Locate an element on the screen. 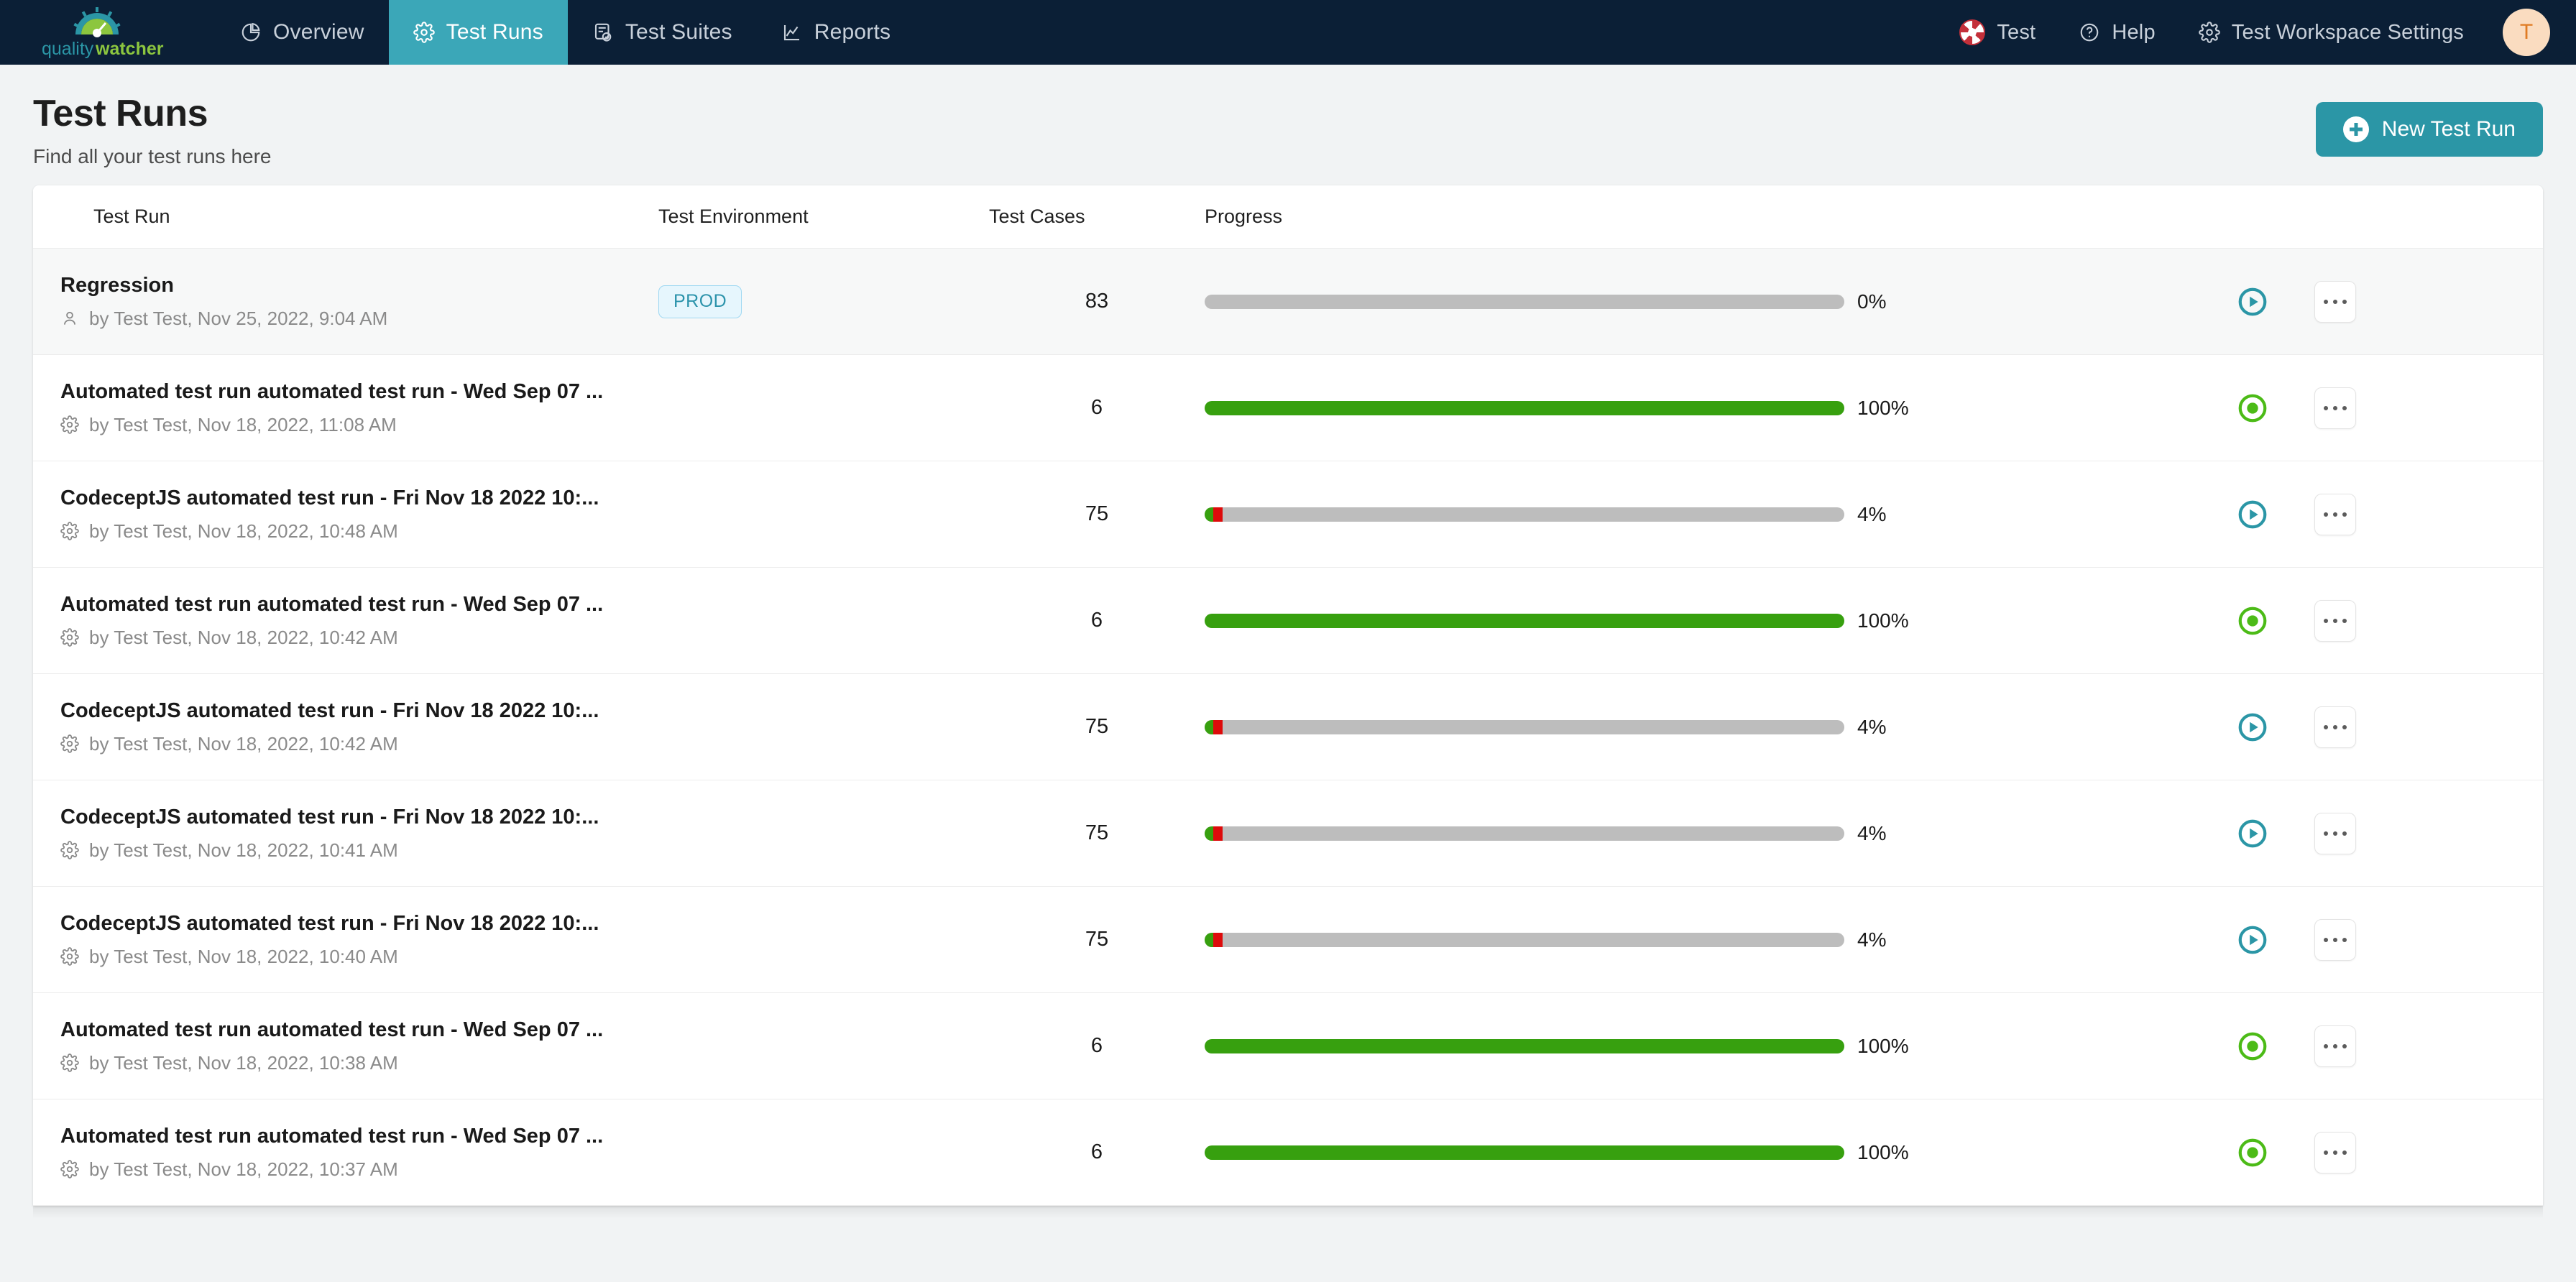  qualitywatcher-logo-icon: quality watcher is located at coordinates (103, 33).